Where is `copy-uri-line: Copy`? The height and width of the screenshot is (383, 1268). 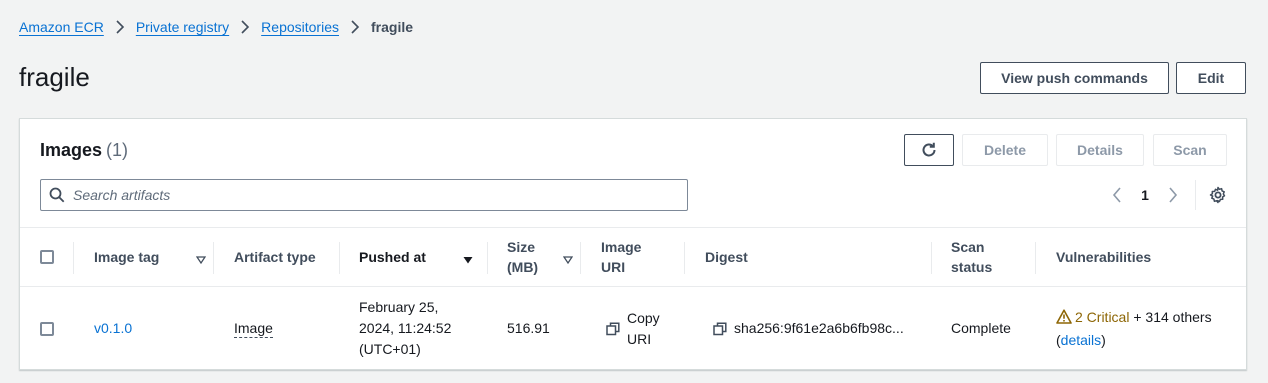
copy-uri-line: Copy is located at coordinates (643, 317).